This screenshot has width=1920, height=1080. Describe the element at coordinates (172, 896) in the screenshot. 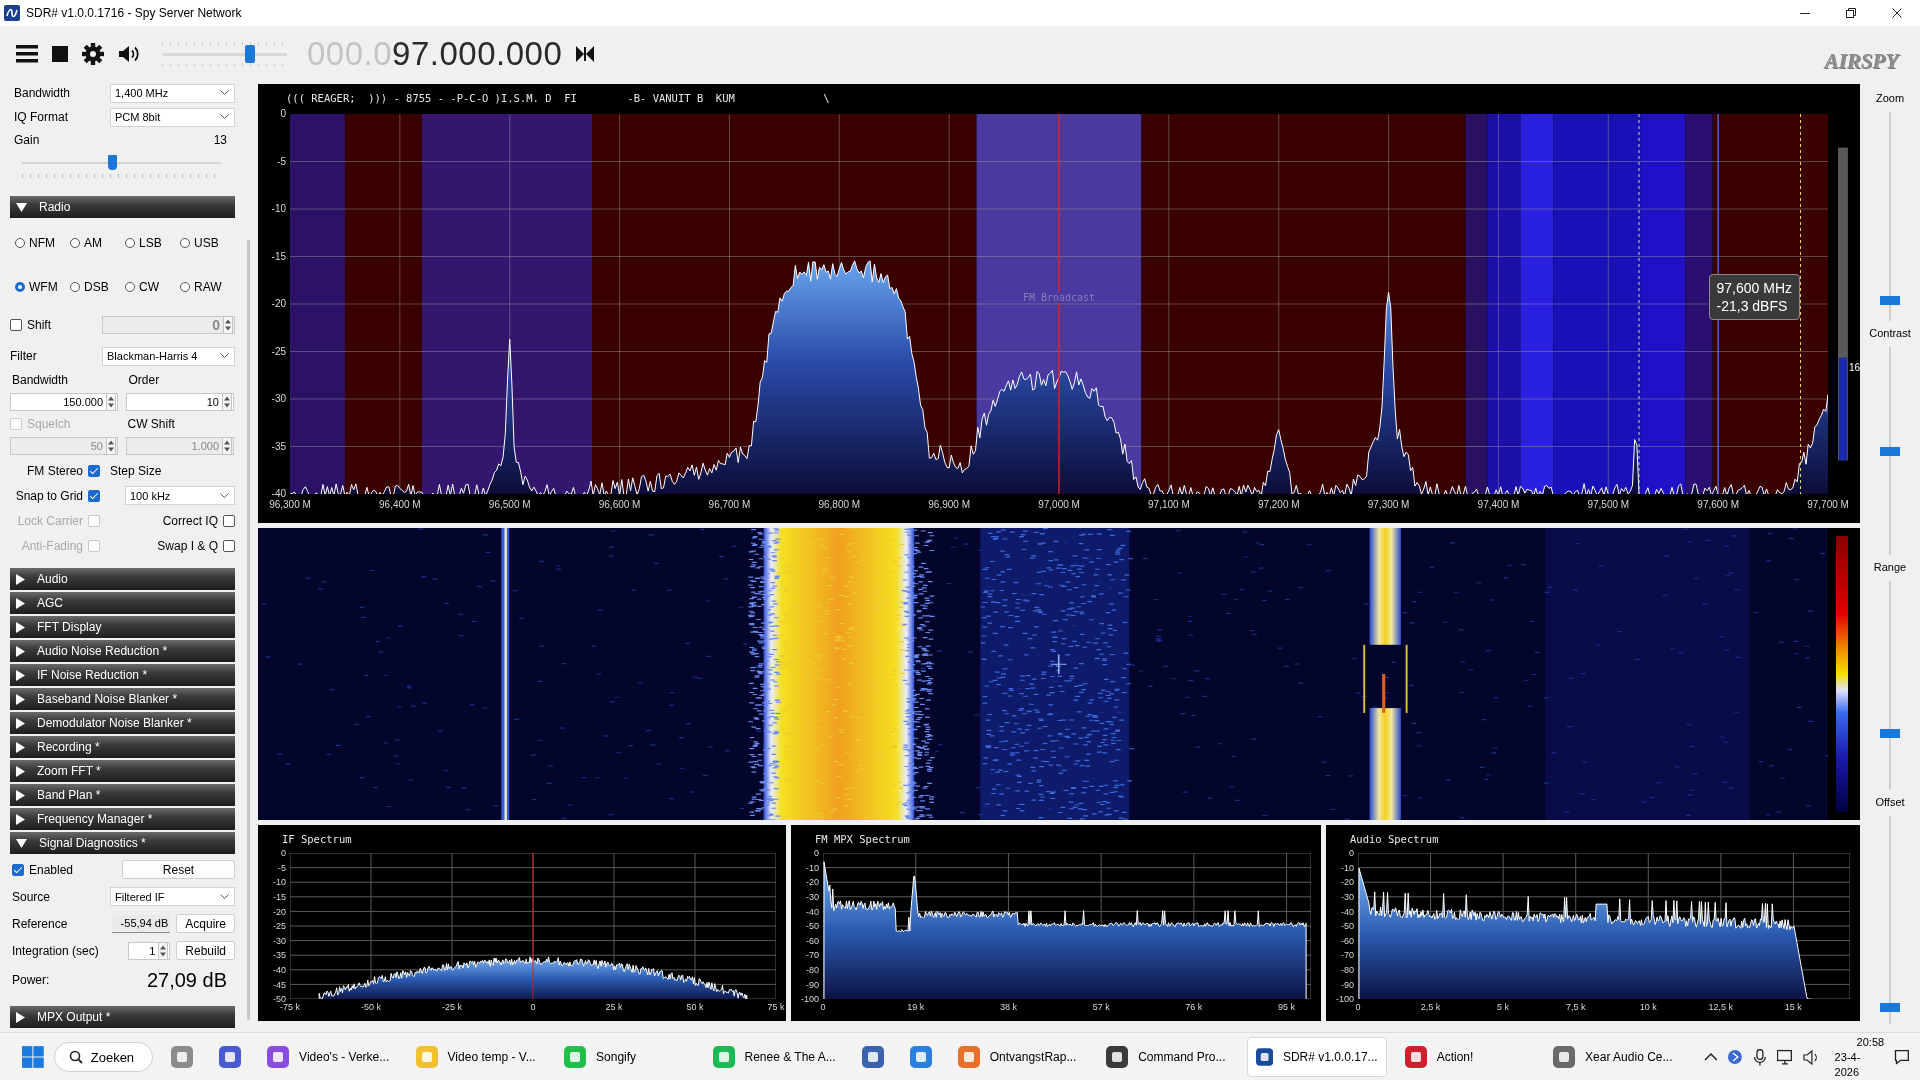

I see `dropdown: Filtered IF` at that location.